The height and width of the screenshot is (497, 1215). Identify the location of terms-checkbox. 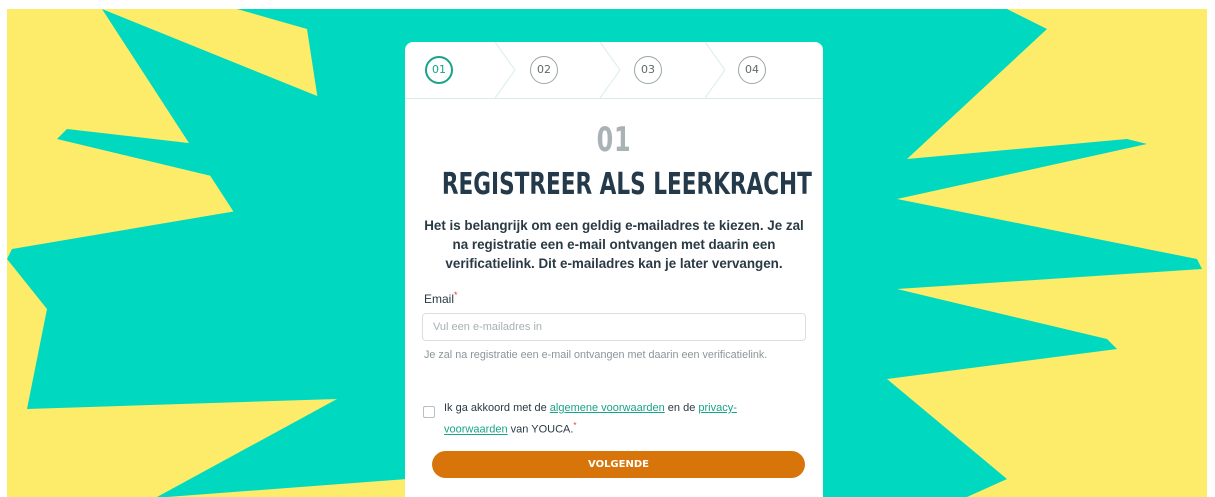
(429, 412).